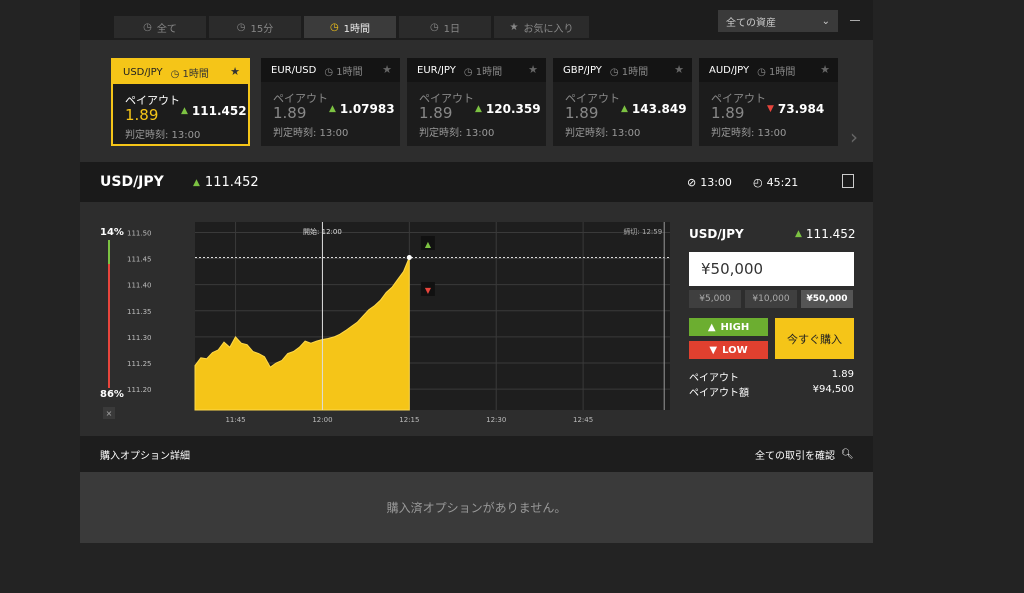 The width and height of the screenshot is (1024, 593). What do you see at coordinates (796, 109) in the screenshot?
I see `card-rate: ▼ 73.984` at bounding box center [796, 109].